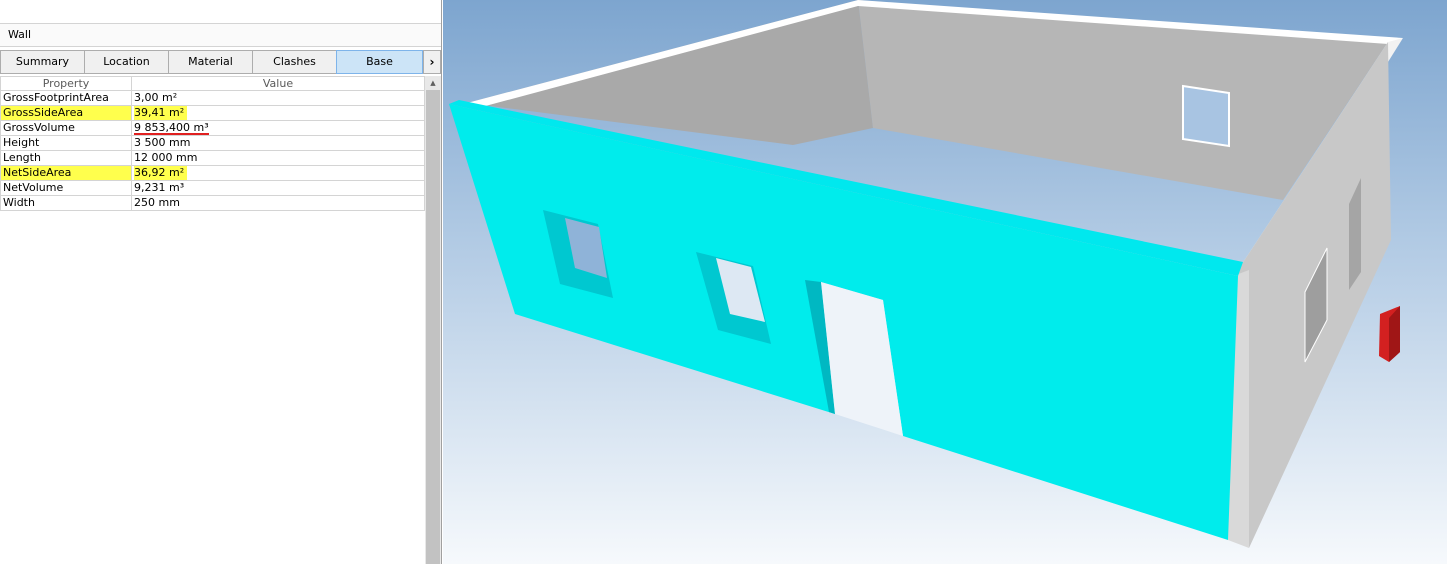  Describe the element at coordinates (278, 143) in the screenshot. I see `property-value: 3 500 mm` at that location.